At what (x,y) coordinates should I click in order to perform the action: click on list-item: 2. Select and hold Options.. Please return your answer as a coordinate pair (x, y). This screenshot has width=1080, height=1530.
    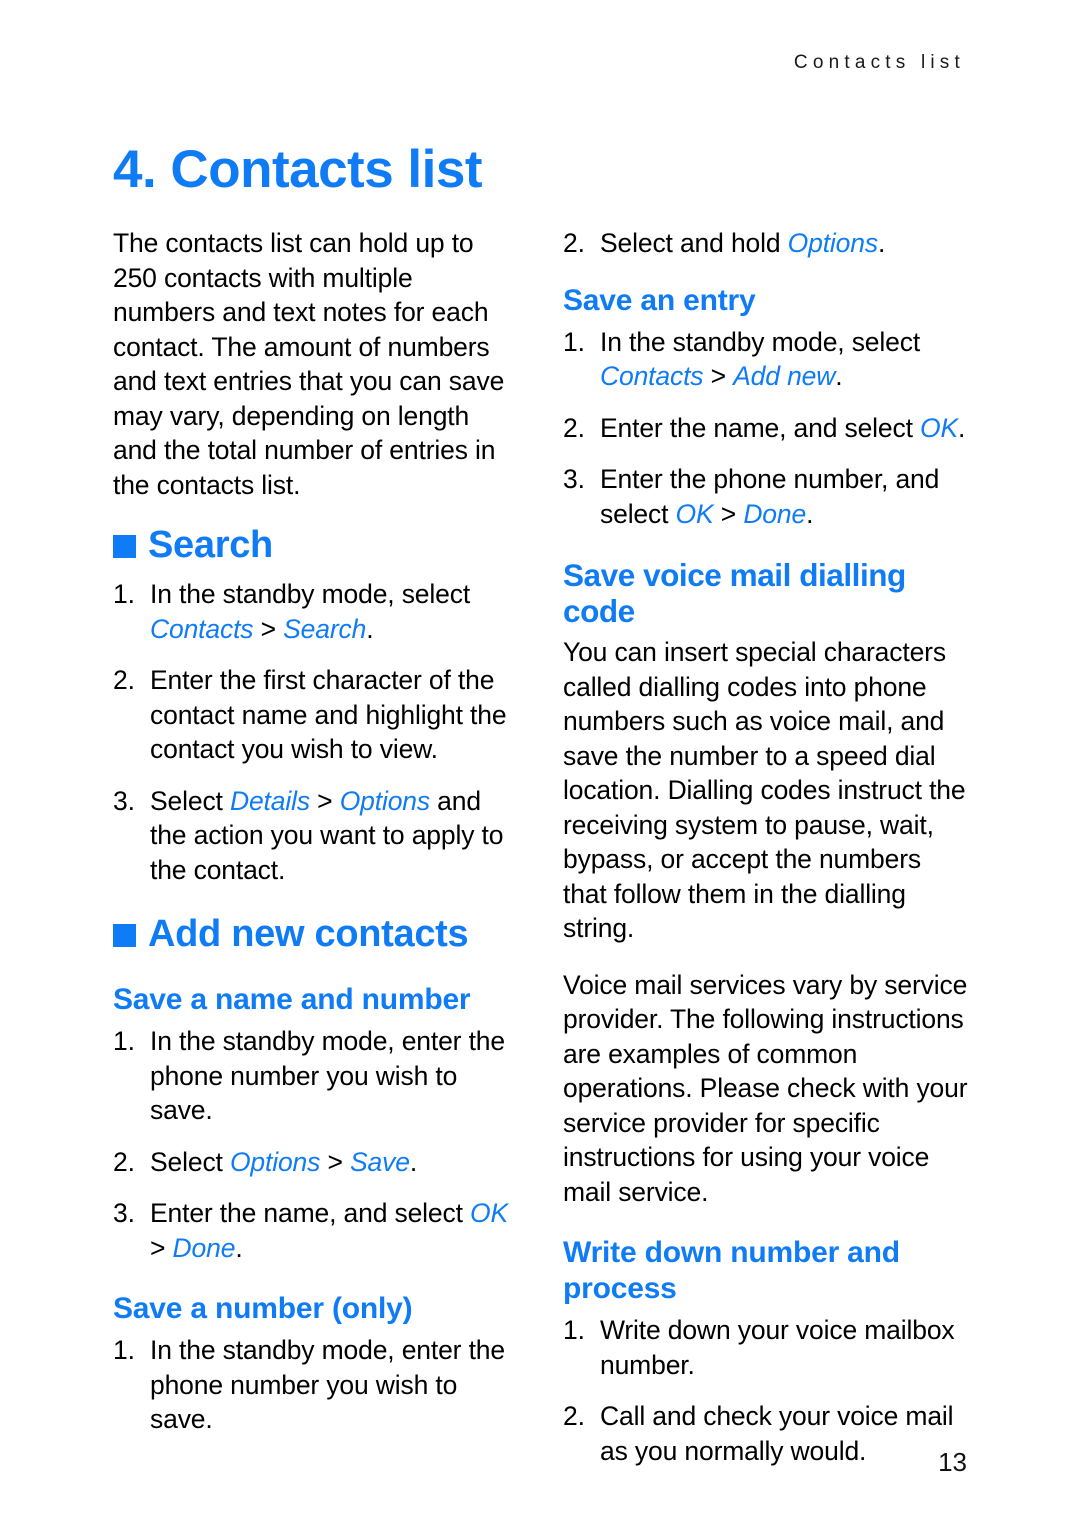
    Looking at the image, I should click on (765, 243).